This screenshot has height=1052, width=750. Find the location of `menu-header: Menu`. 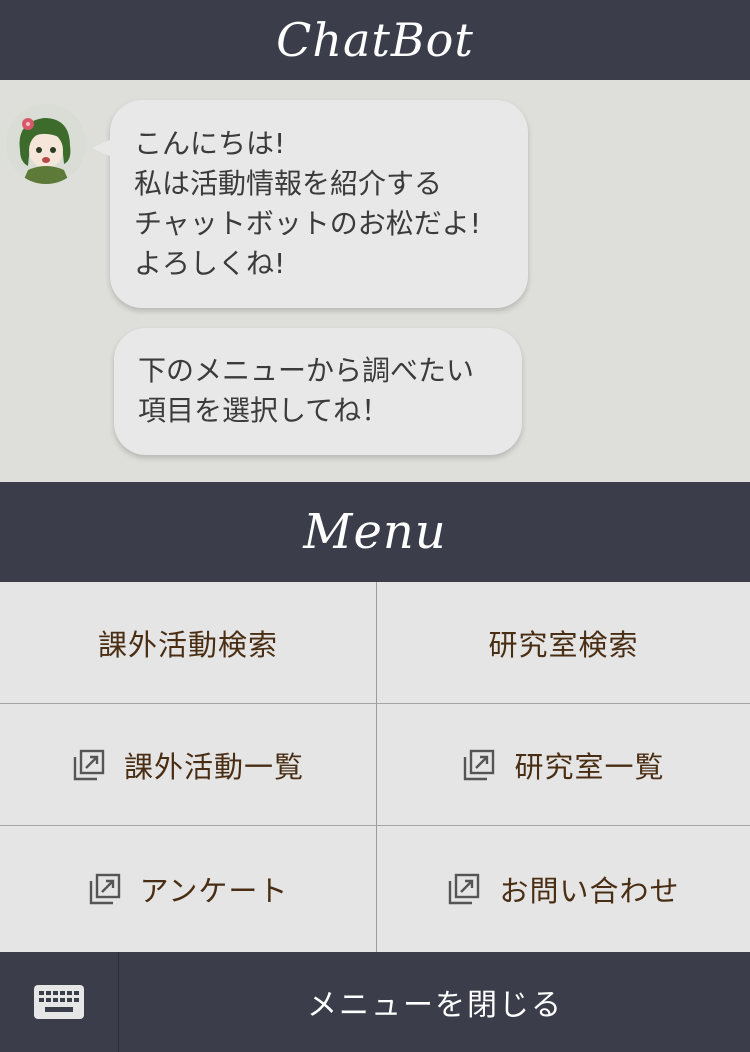

menu-header: Menu is located at coordinates (375, 532).